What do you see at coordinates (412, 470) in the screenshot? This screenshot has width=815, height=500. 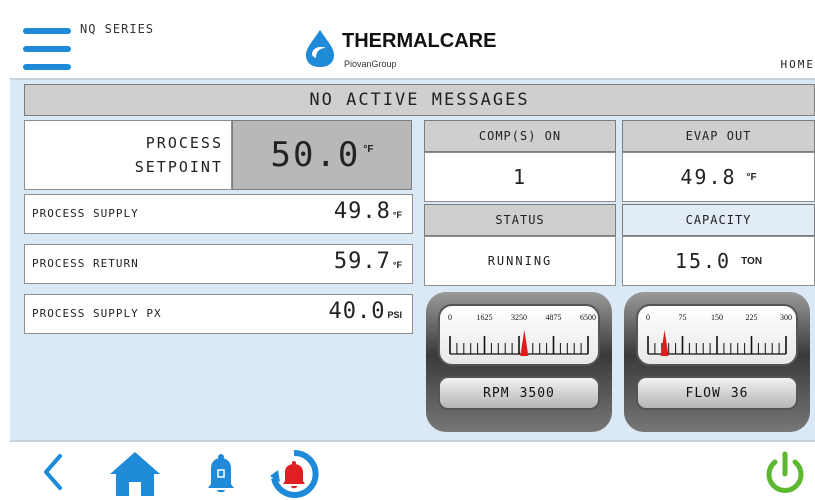 I see `footer-bar` at bounding box center [412, 470].